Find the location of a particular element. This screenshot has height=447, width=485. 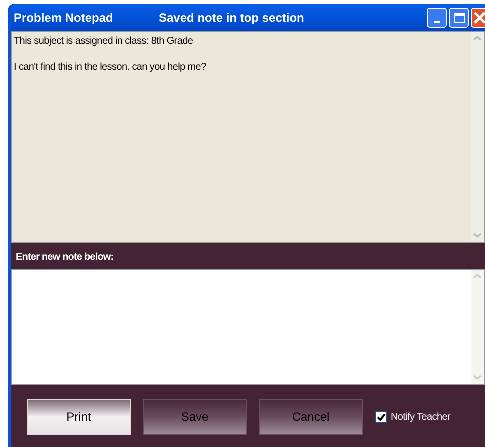

close-icon is located at coordinates (479, 18).